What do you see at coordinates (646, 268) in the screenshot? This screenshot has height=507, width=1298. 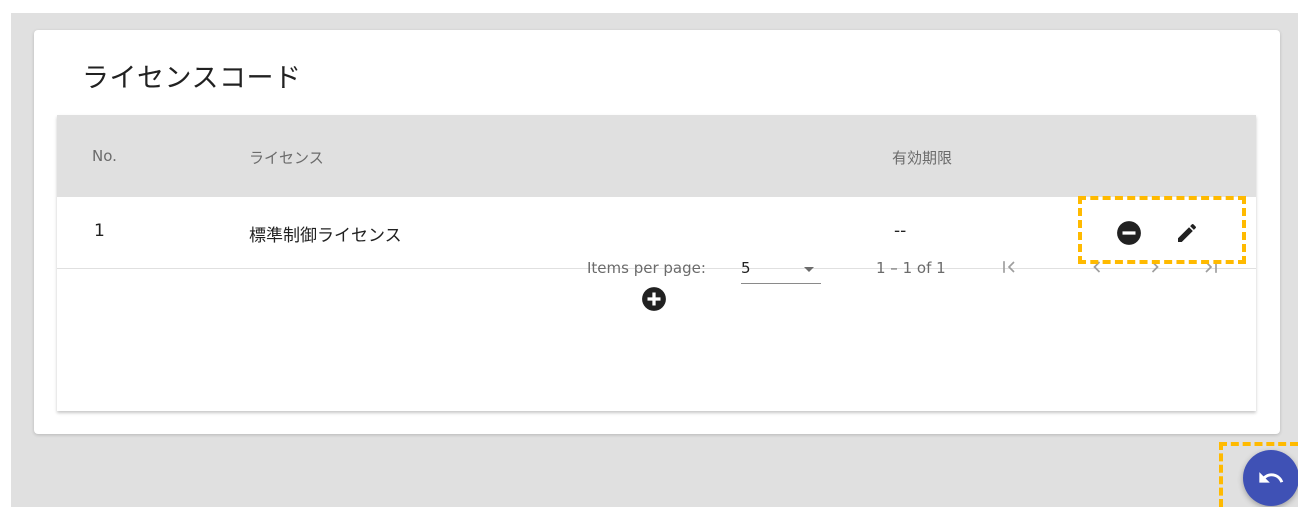 I see `items-per-page-label: Items per page:` at bounding box center [646, 268].